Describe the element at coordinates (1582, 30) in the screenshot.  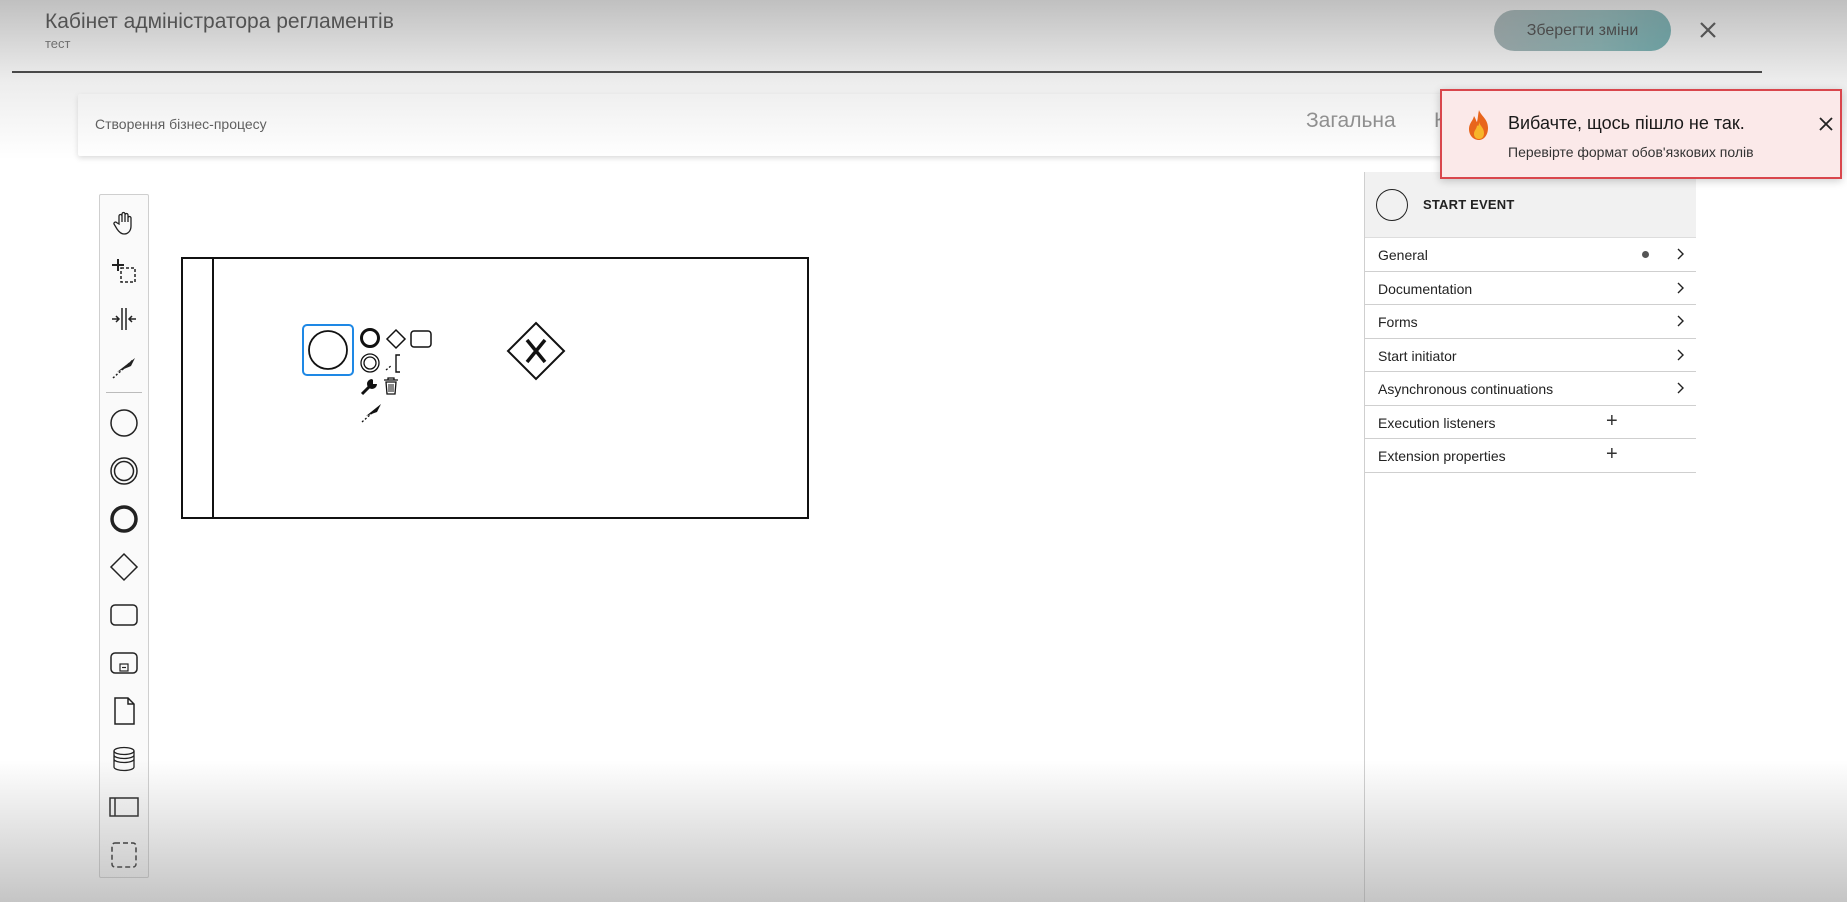
I see `save-changes-button: Зберегти зміни` at that location.